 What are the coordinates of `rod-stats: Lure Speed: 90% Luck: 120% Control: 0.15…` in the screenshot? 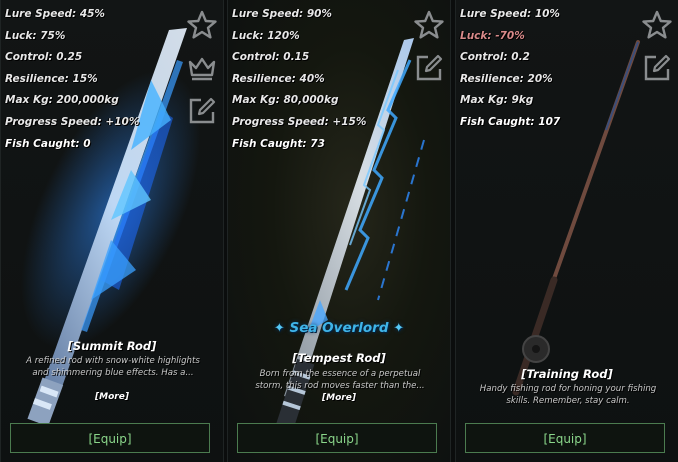 It's located at (299, 79).